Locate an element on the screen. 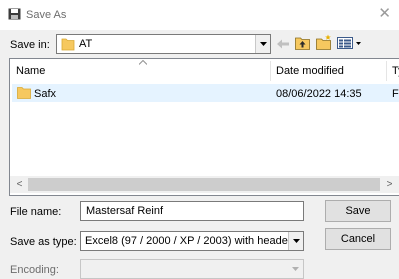 The height and width of the screenshot is (279, 399). save-in-dropdown: AT is located at coordinates (163, 44).